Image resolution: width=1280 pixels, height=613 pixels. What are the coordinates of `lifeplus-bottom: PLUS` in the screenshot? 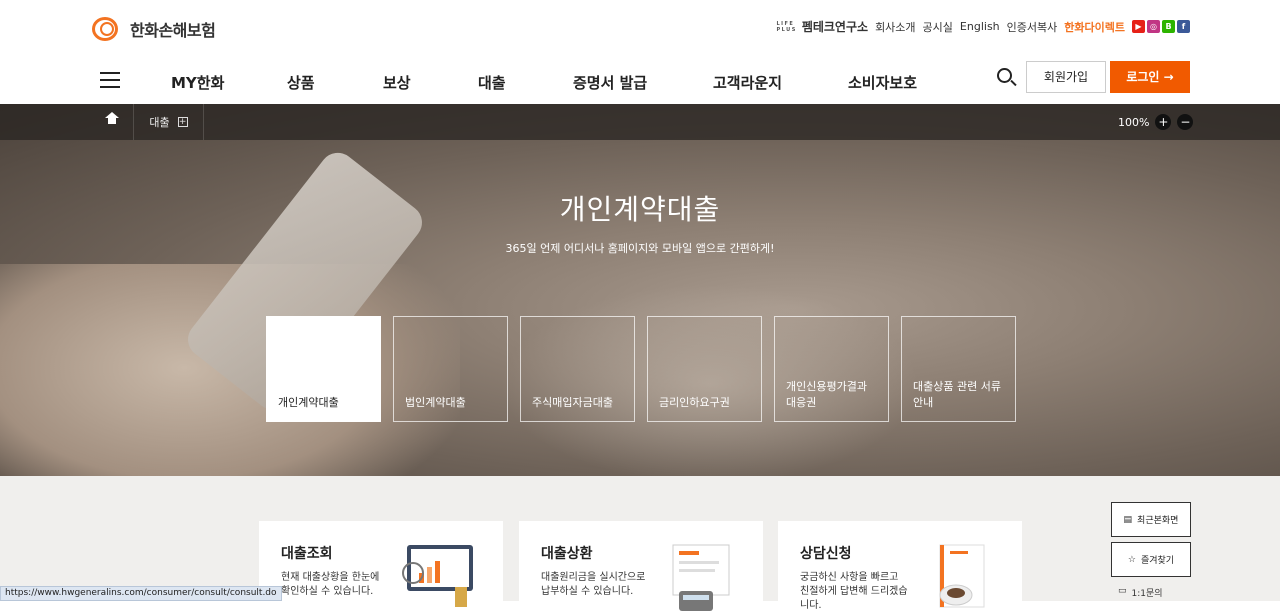 It's located at (786, 29).